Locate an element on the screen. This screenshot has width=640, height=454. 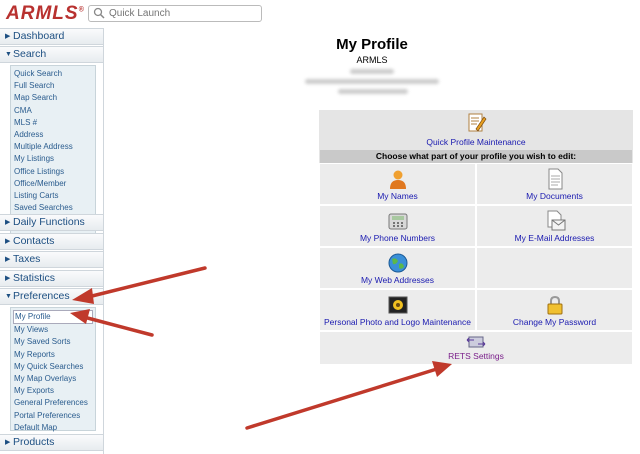
arrow-to-preferences is located at coordinates (144, 283).